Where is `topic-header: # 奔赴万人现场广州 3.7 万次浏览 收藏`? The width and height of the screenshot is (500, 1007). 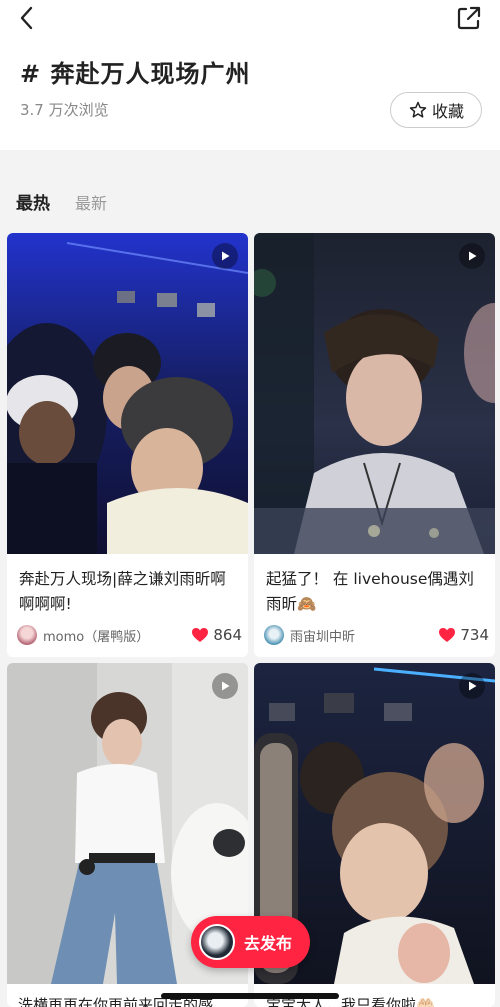
topic-header: # 奔赴万人现场广州 3.7 万次浏览 收藏 is located at coordinates (250, 75).